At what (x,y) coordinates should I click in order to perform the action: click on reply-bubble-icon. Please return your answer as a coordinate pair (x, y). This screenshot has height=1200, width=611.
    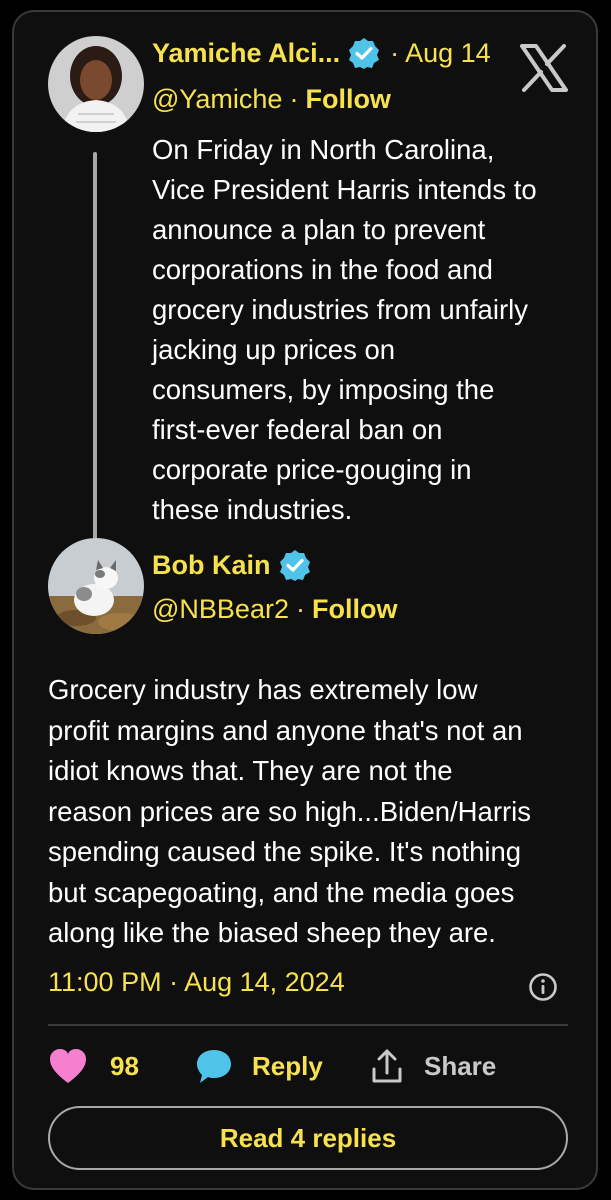
    Looking at the image, I should click on (214, 1066).